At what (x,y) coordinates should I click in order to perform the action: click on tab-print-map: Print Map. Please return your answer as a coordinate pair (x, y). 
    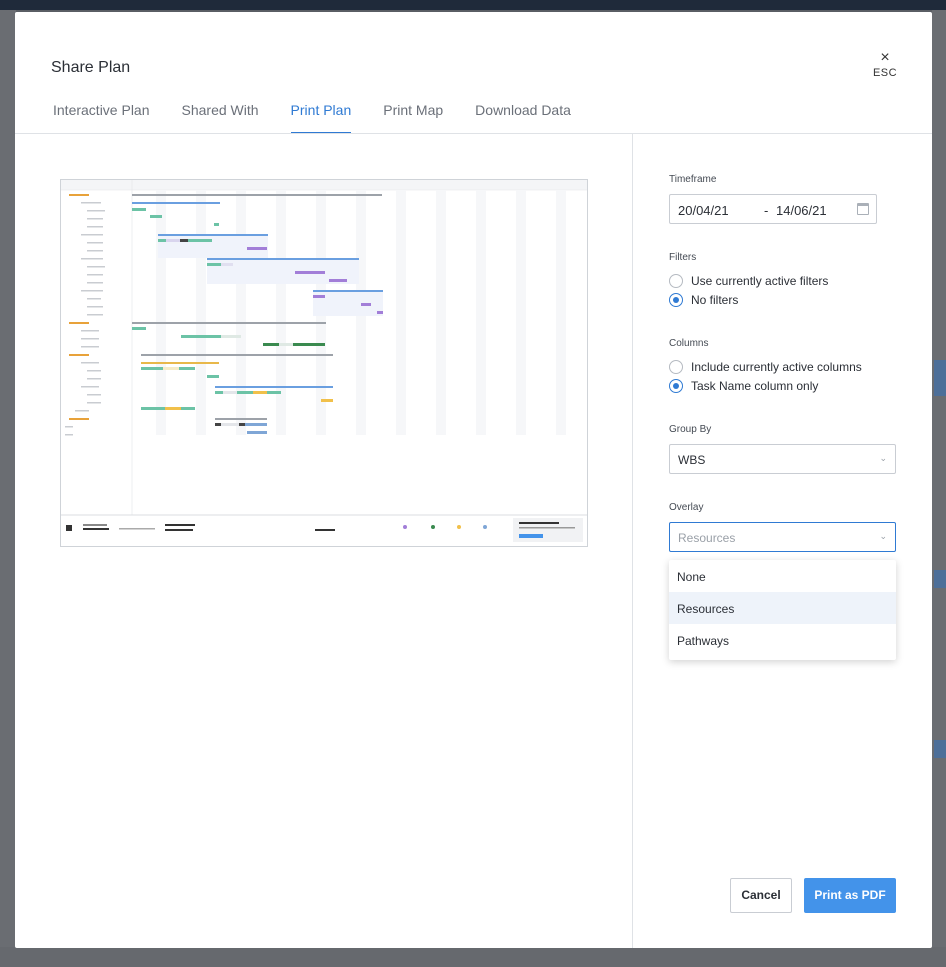
    Looking at the image, I should click on (413, 118).